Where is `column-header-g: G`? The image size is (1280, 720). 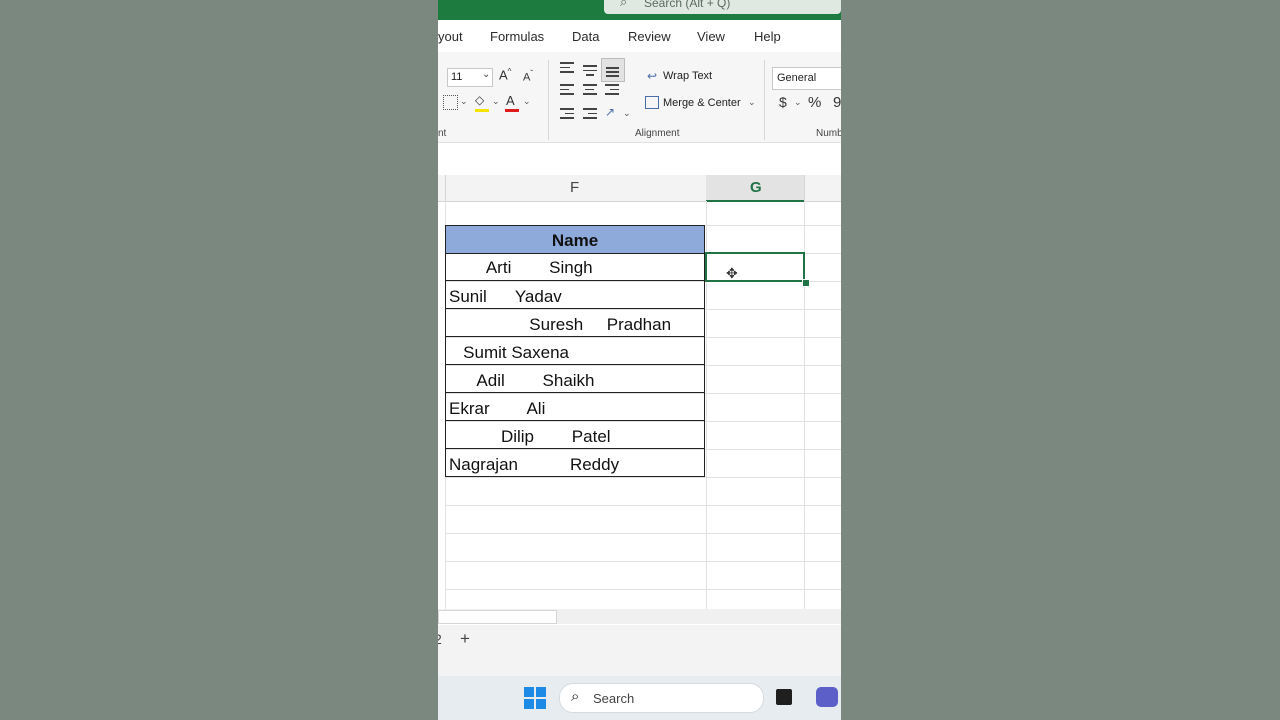 column-header-g: G is located at coordinates (755, 188).